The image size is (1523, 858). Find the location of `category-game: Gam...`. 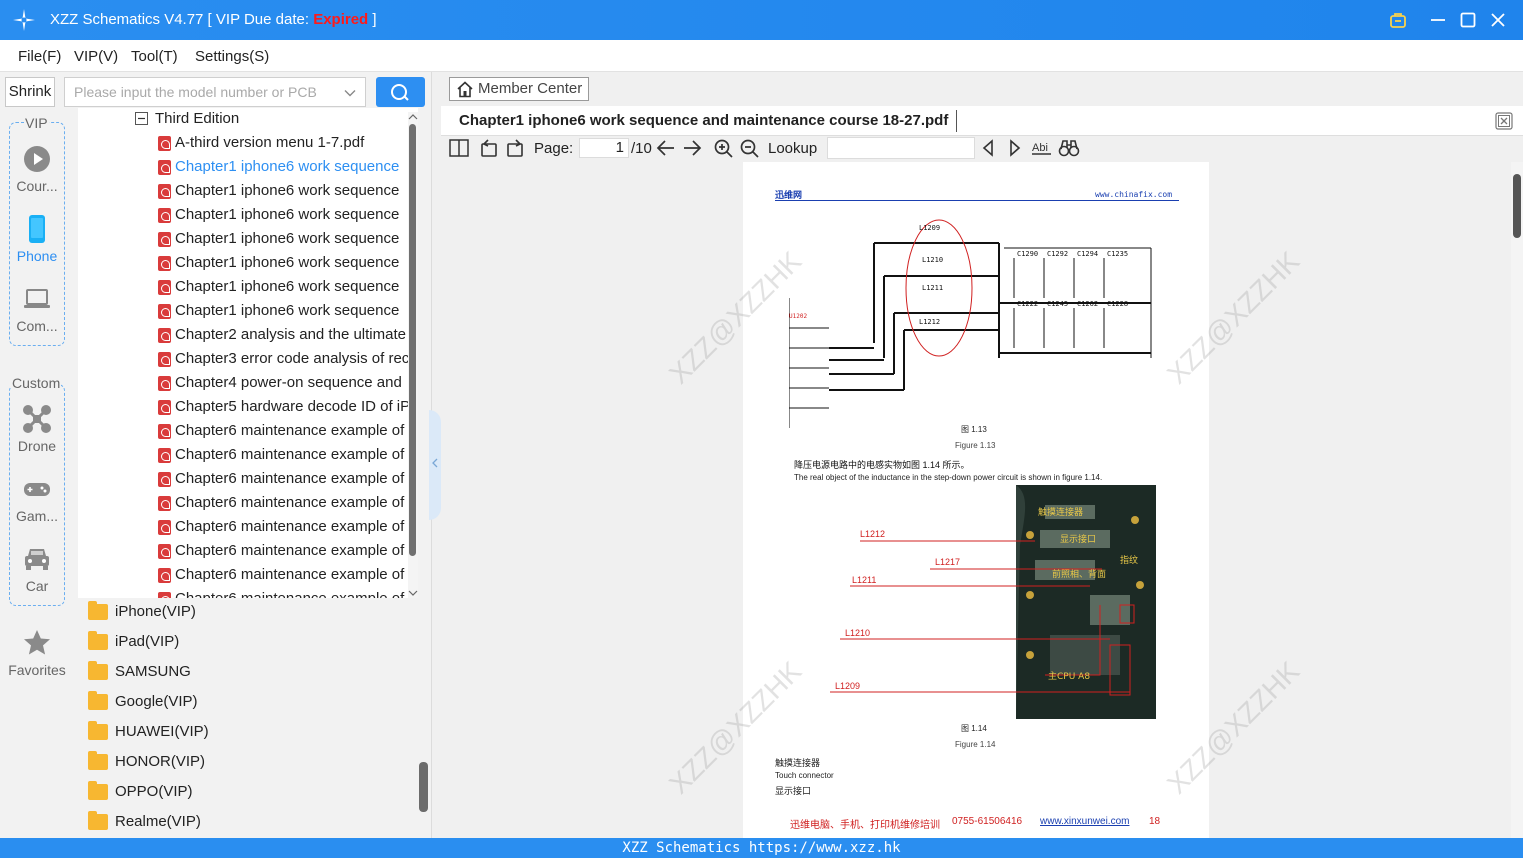

category-game: Gam... is located at coordinates (37, 499).